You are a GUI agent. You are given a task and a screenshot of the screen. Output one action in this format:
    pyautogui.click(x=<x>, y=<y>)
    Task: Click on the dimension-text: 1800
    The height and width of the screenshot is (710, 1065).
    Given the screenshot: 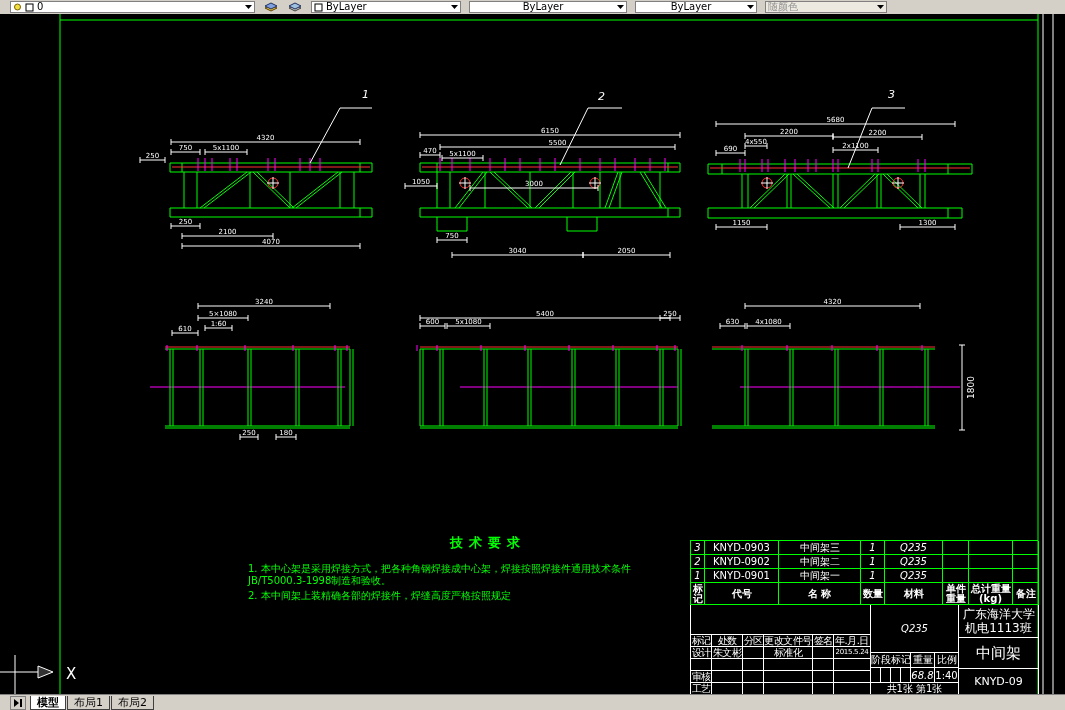 What is the action you would take?
    pyautogui.click(x=971, y=387)
    